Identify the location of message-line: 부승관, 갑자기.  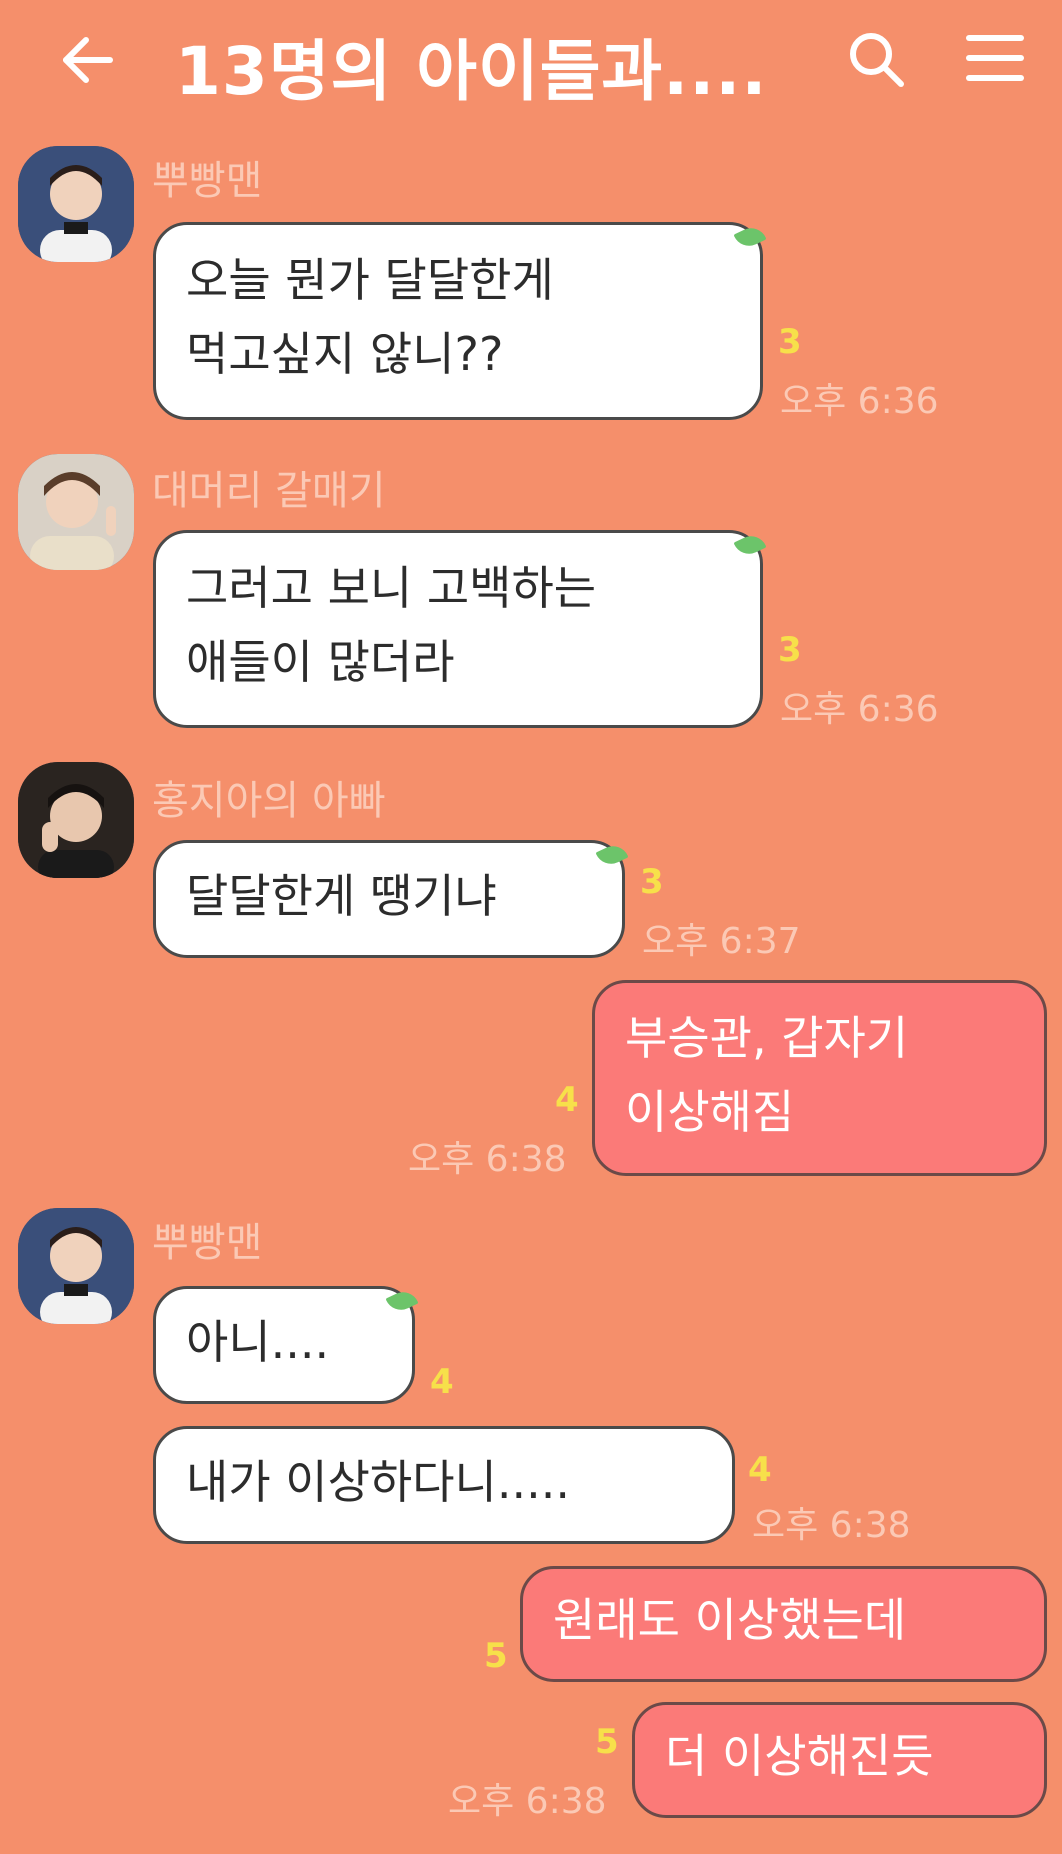
(767, 1038).